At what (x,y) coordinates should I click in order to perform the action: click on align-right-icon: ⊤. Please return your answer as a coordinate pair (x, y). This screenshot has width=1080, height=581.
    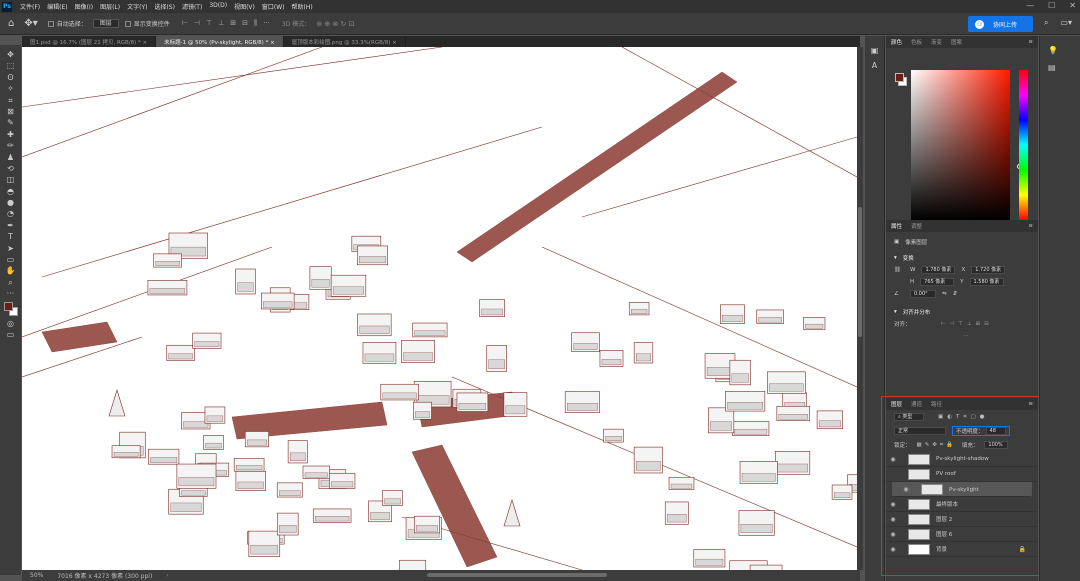
    Looking at the image, I should click on (209, 23).